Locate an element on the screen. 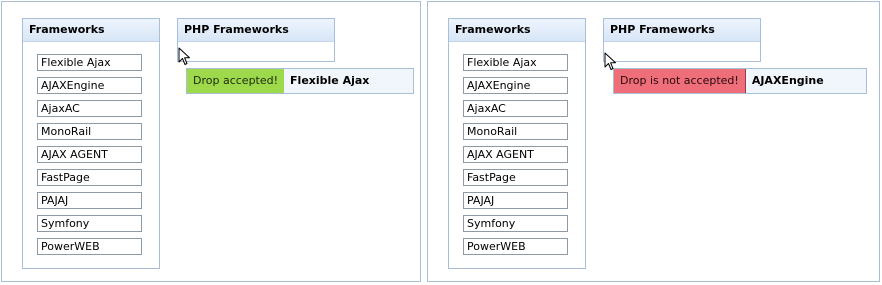 The width and height of the screenshot is (882, 285). dragged-item-label: AJAXEngine is located at coordinates (787, 80).